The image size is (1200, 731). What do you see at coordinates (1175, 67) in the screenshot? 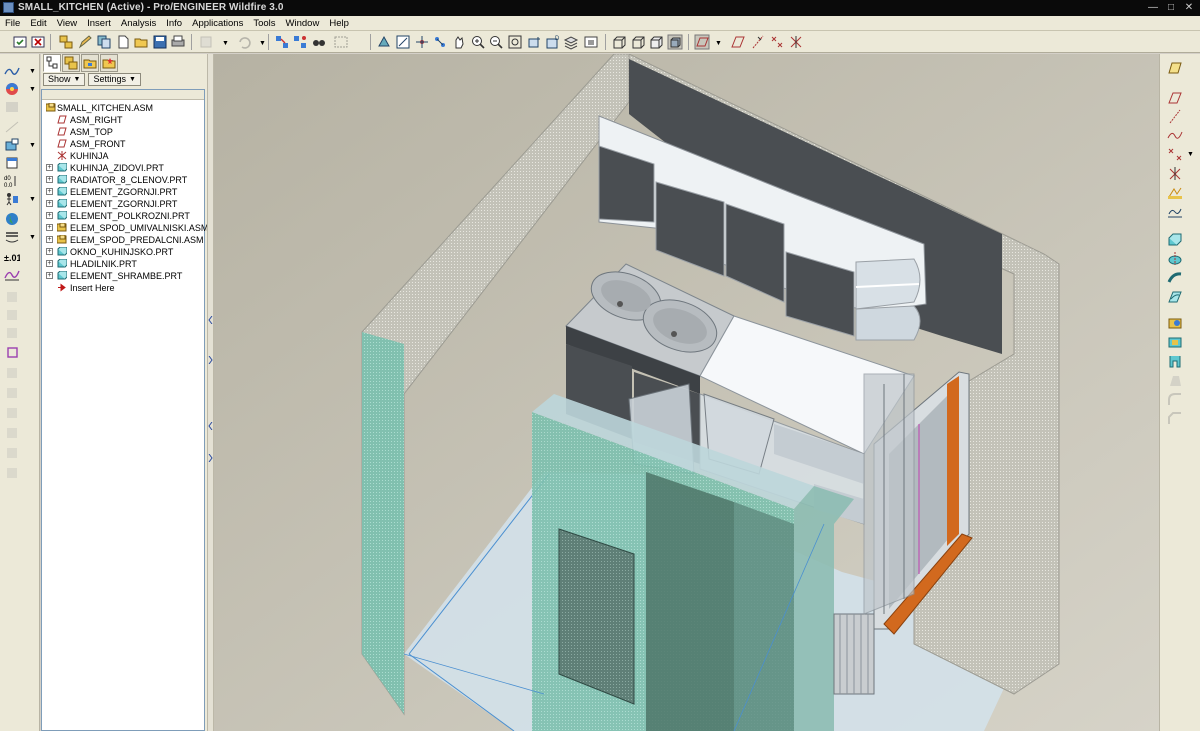
I see `datum-plane-icon` at bounding box center [1175, 67].